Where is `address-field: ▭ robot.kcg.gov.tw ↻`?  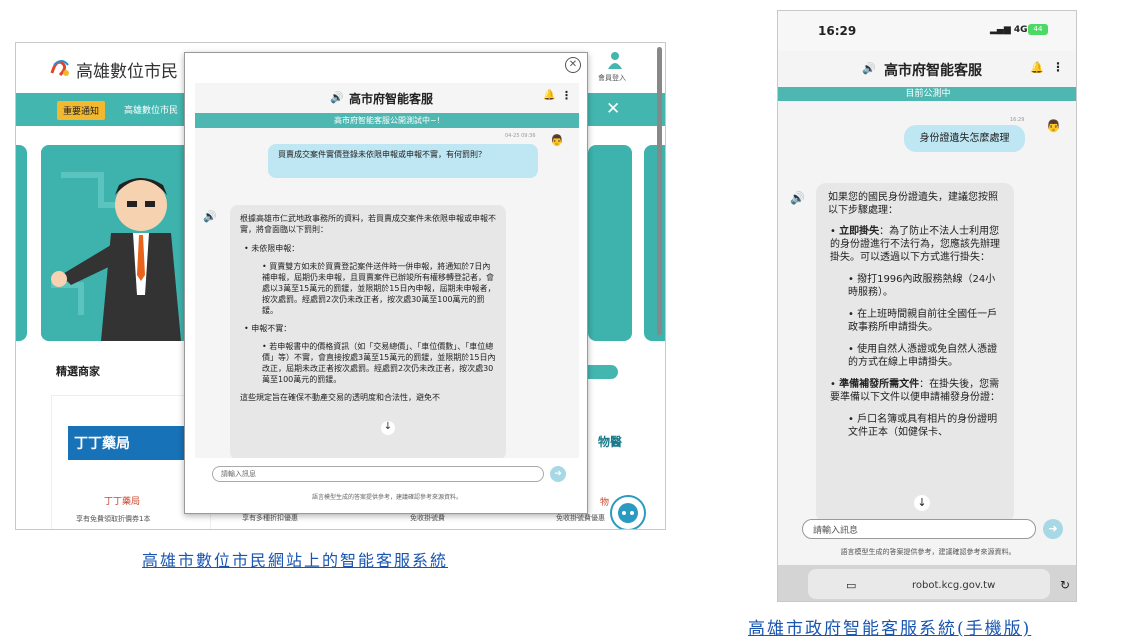
address-field: ▭ robot.kcg.gov.tw ↻ is located at coordinates (939, 584).